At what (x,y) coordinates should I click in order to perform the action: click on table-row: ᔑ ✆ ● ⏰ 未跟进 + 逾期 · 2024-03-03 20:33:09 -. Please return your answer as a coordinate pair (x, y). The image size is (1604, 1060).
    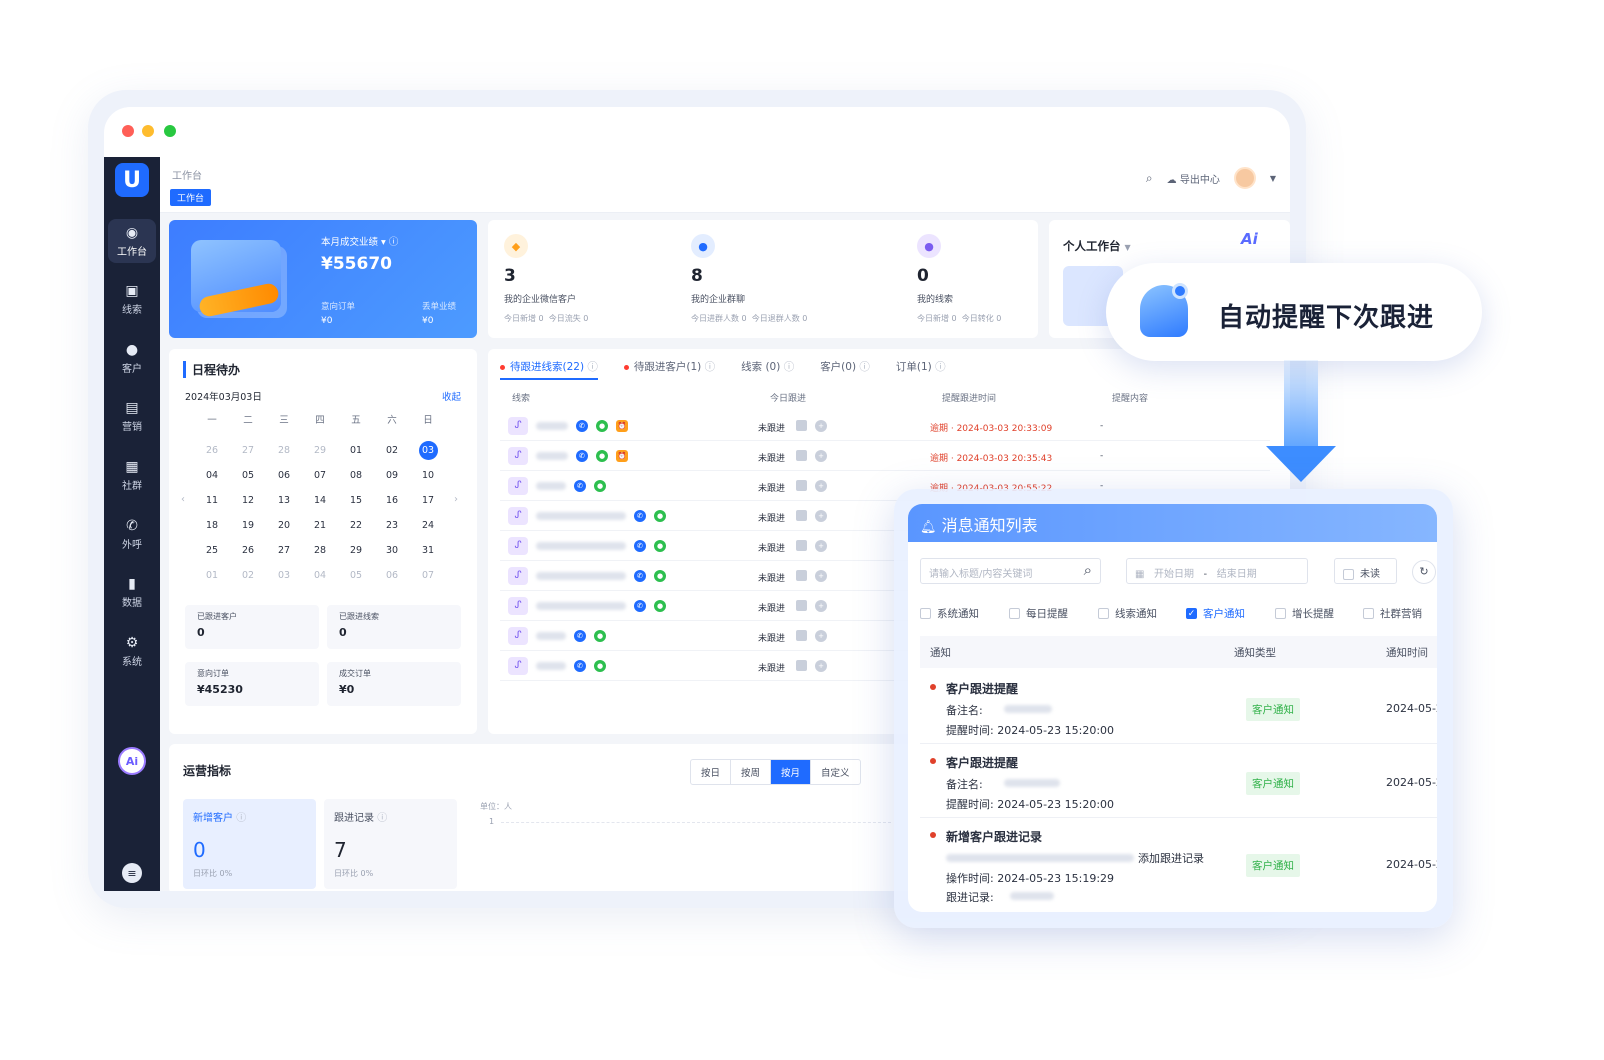
    Looking at the image, I should click on (885, 426).